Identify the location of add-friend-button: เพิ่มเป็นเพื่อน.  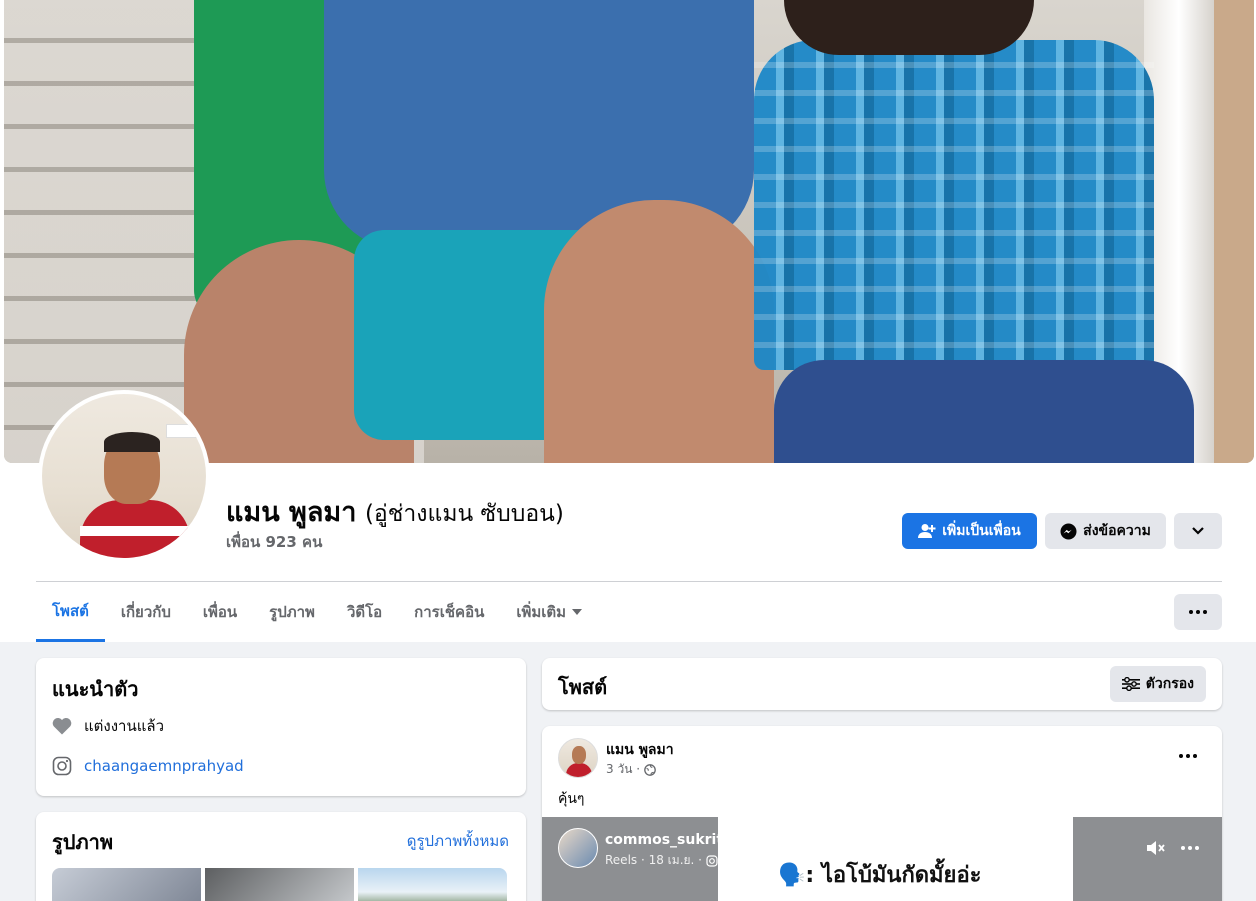
(969, 531).